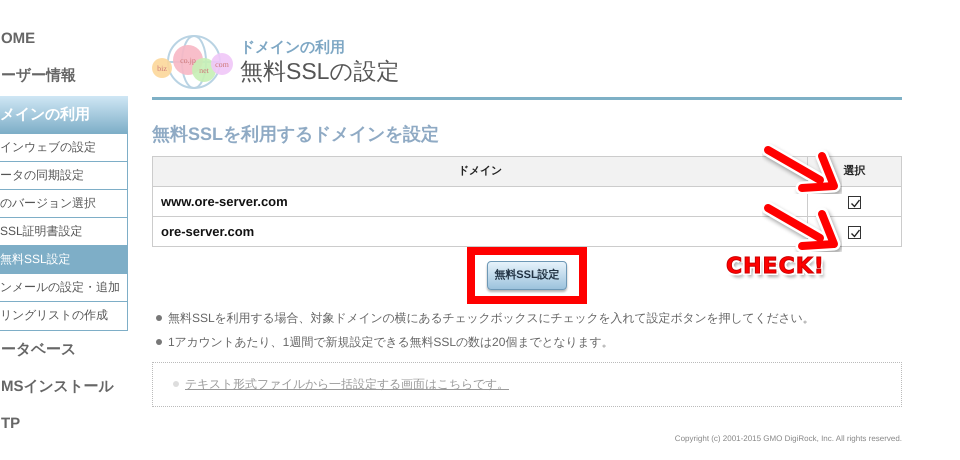 The height and width of the screenshot is (460, 960). I want to click on domain-cell: www.ore-server.com, so click(480, 201).